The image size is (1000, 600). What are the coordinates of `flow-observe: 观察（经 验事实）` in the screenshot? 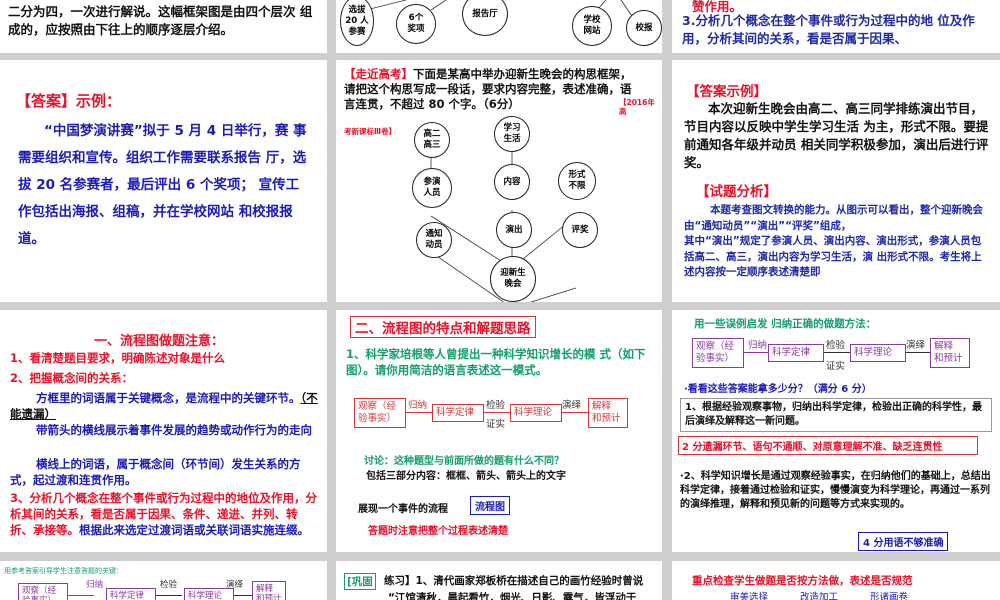 It's located at (380, 413).